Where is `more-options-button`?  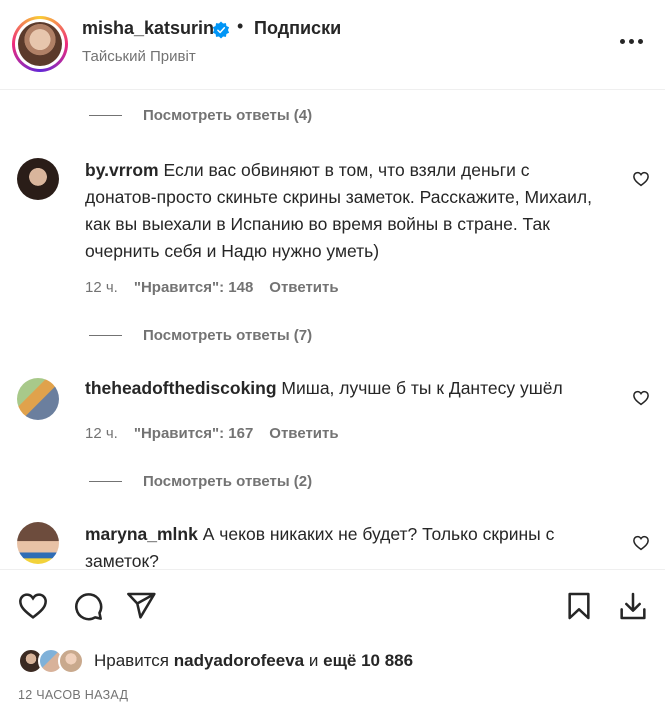 more-options-button is located at coordinates (632, 40).